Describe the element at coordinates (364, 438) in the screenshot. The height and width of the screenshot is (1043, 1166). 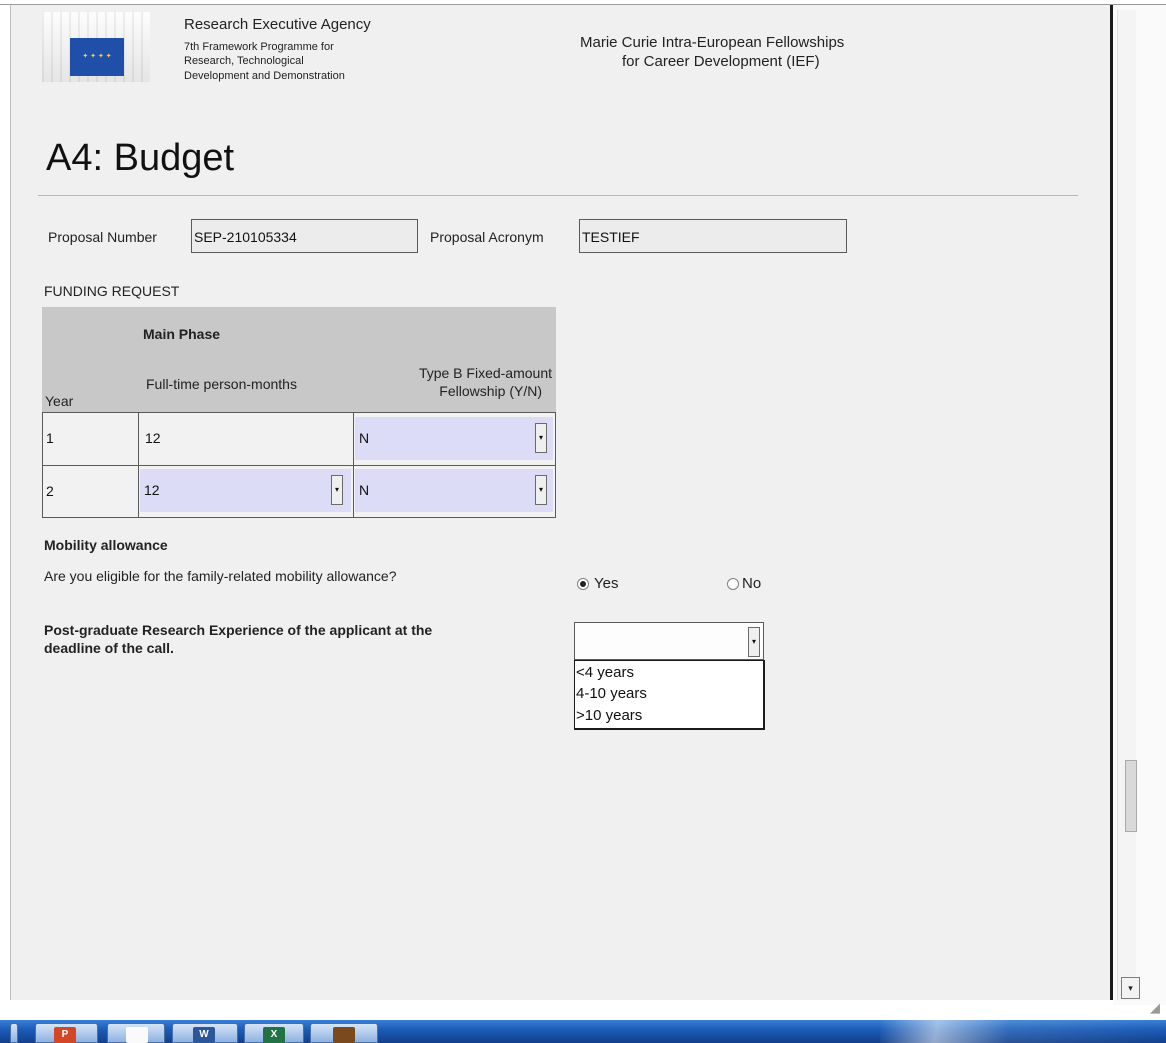
I see `row-1-type-b-value: N` at that location.